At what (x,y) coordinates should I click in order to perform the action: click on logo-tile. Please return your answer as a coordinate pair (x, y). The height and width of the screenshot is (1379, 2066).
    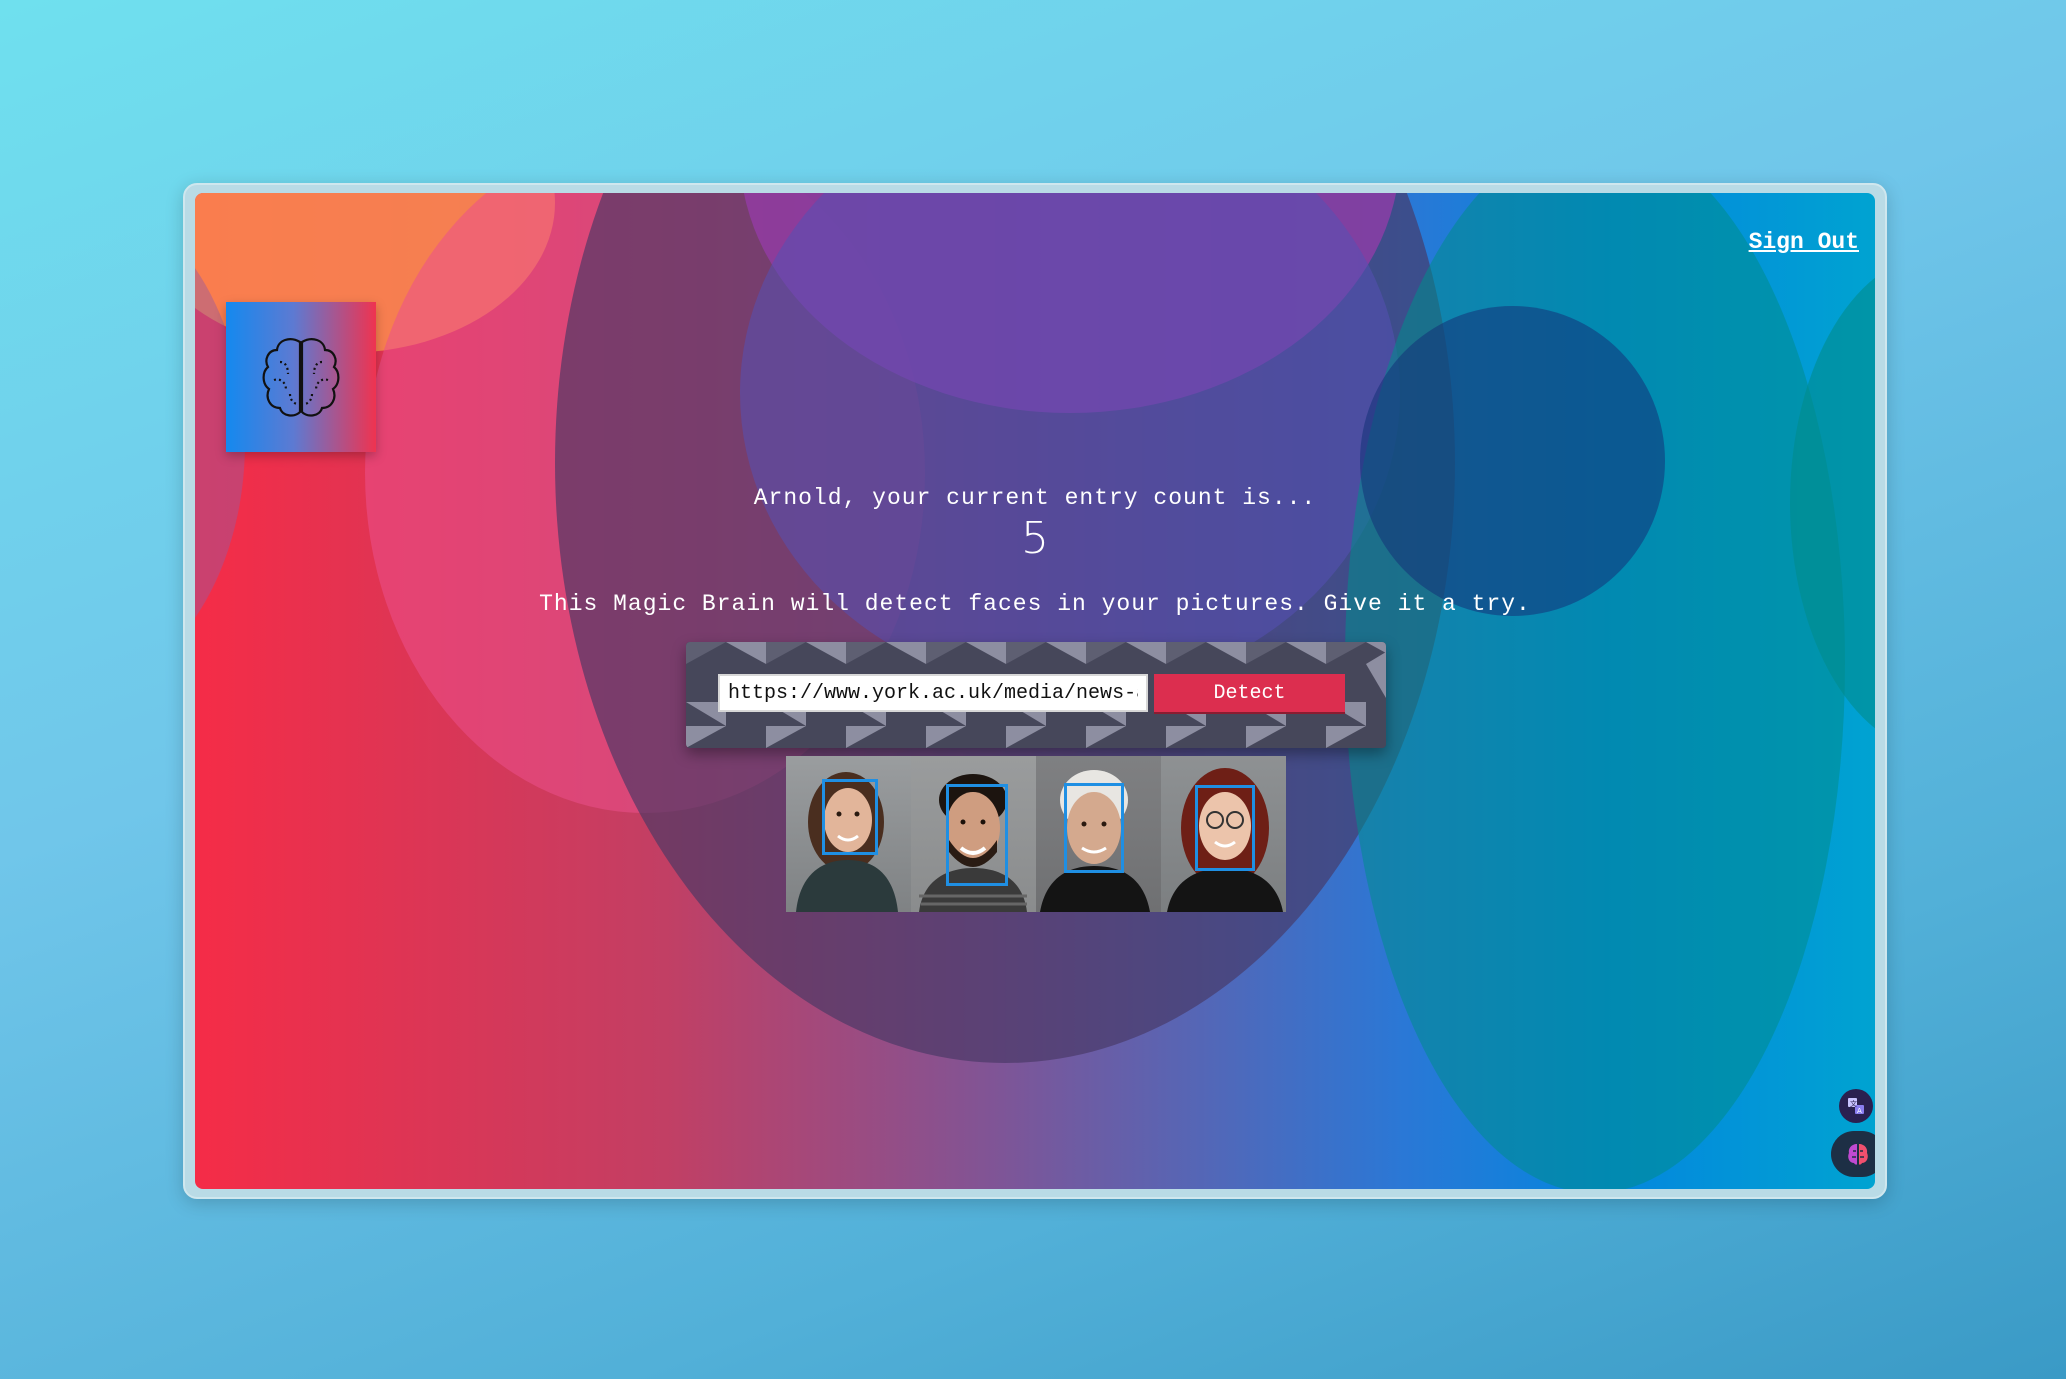
    Looking at the image, I should click on (301, 377).